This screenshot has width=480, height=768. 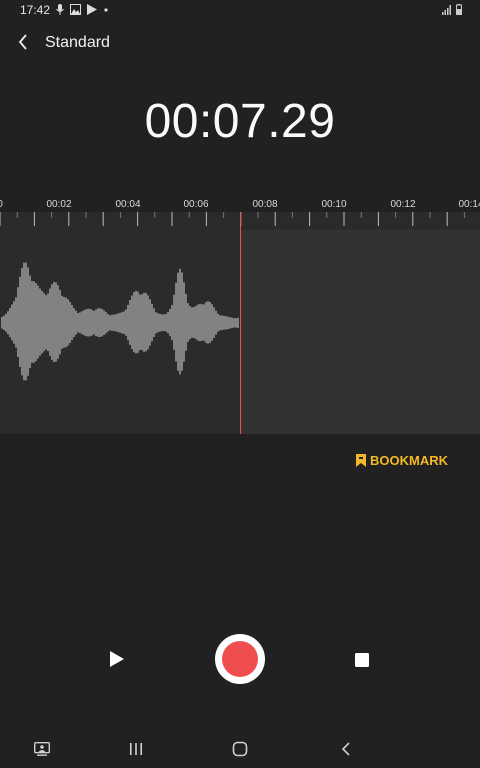 What do you see at coordinates (60, 9) in the screenshot?
I see `microphone-icon` at bounding box center [60, 9].